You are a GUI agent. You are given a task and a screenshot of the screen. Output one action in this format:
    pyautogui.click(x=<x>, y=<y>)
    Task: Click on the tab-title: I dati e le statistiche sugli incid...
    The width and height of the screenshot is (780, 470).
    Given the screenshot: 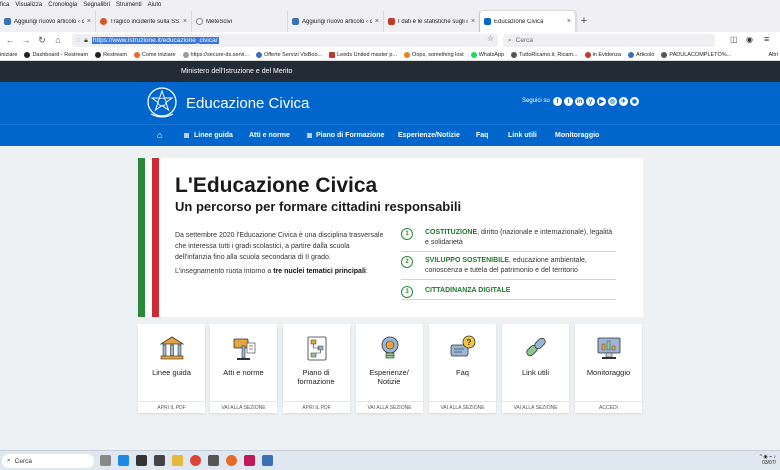 What is the action you would take?
    pyautogui.click(x=433, y=21)
    